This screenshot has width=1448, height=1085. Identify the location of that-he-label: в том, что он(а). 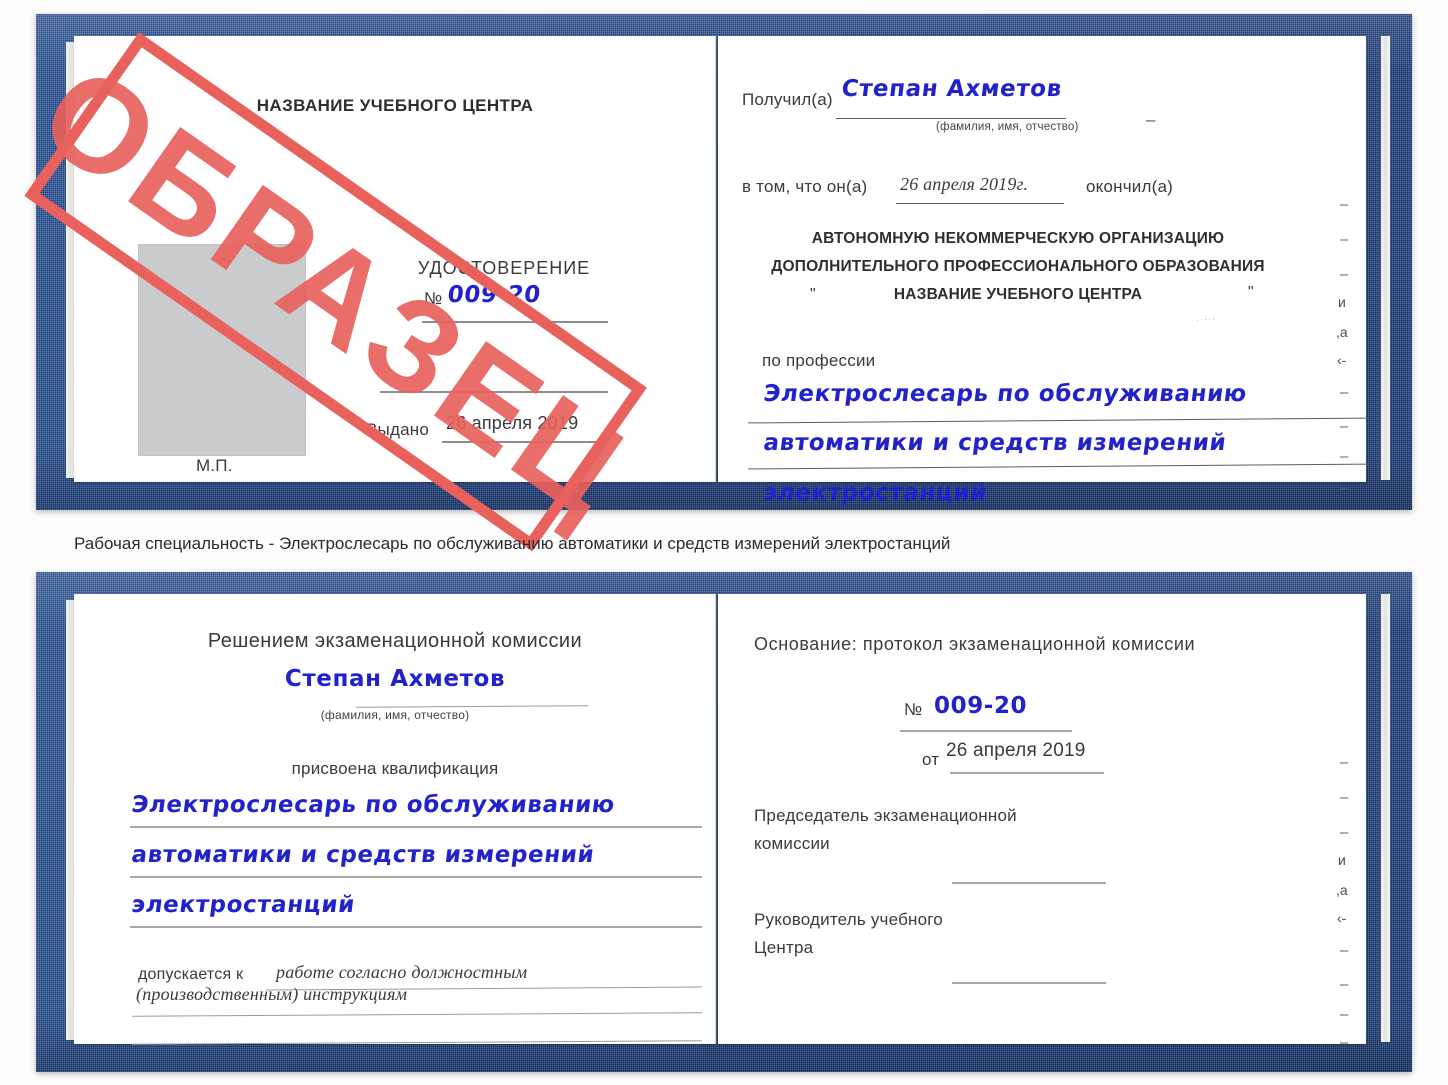
(805, 186).